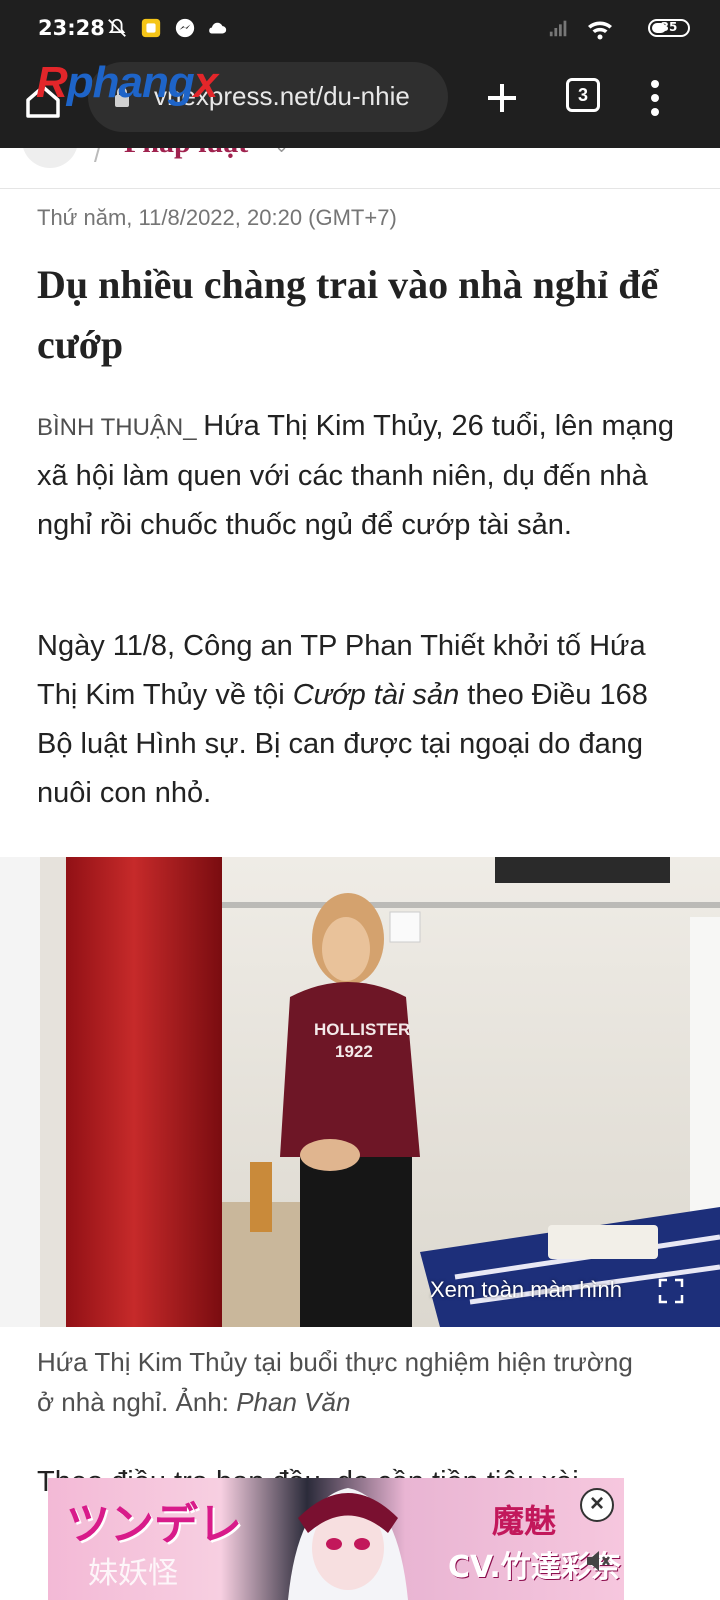 This screenshot has height=1600, width=720. I want to click on fullscreen-label: Xem toàn màn hình, so click(526, 1290).